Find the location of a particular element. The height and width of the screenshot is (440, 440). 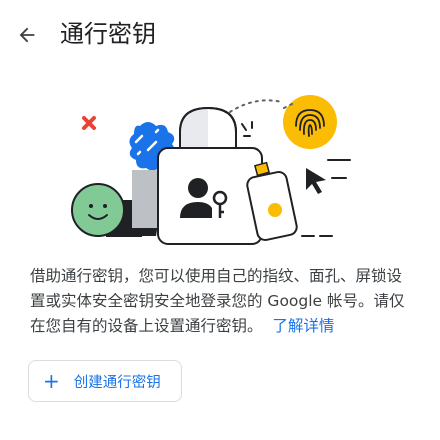

arrow-back-icon is located at coordinates (27, 35).